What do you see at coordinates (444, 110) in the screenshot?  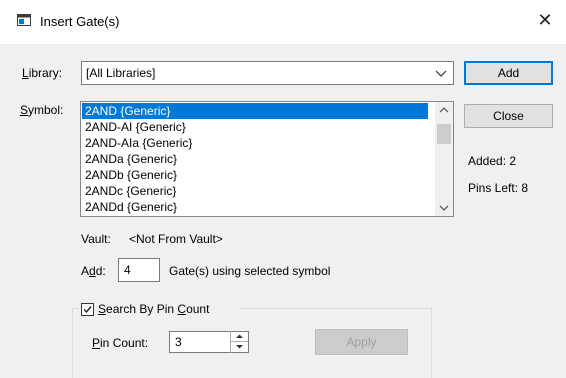 I see `scroll-up-icon` at bounding box center [444, 110].